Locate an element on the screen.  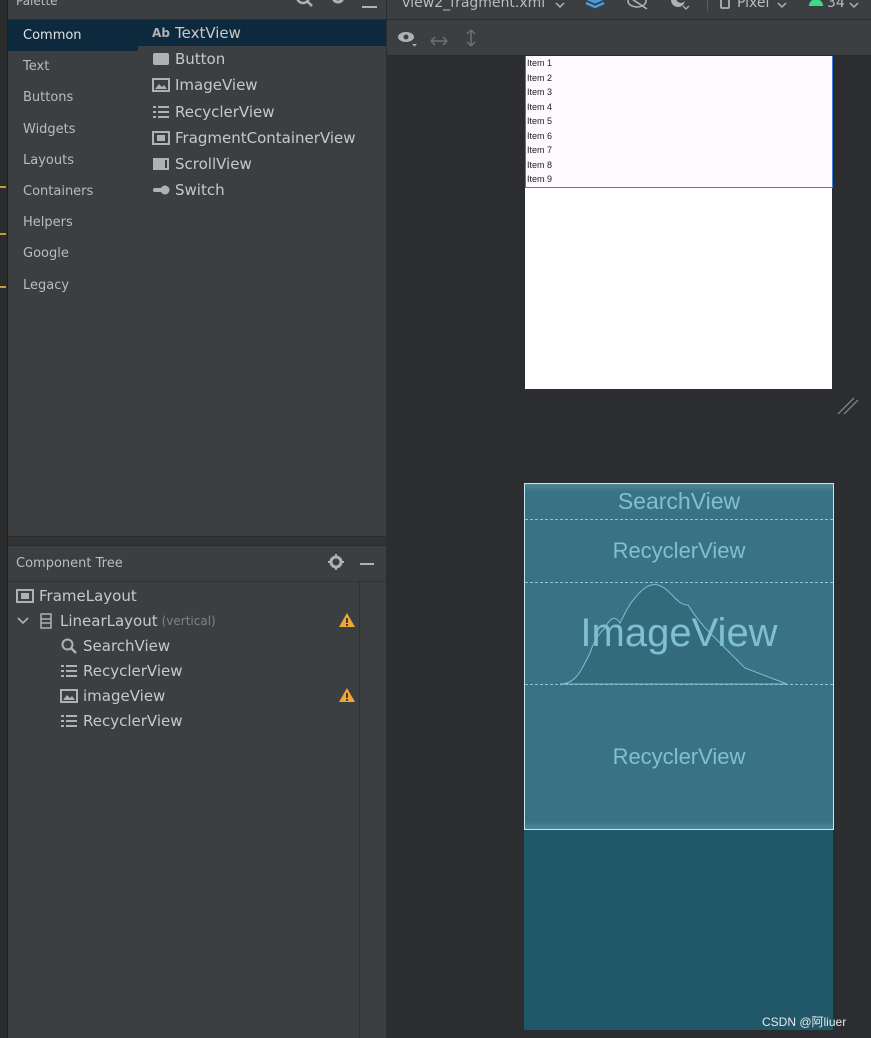
horizontal-arrows-icon is located at coordinates (439, 41).